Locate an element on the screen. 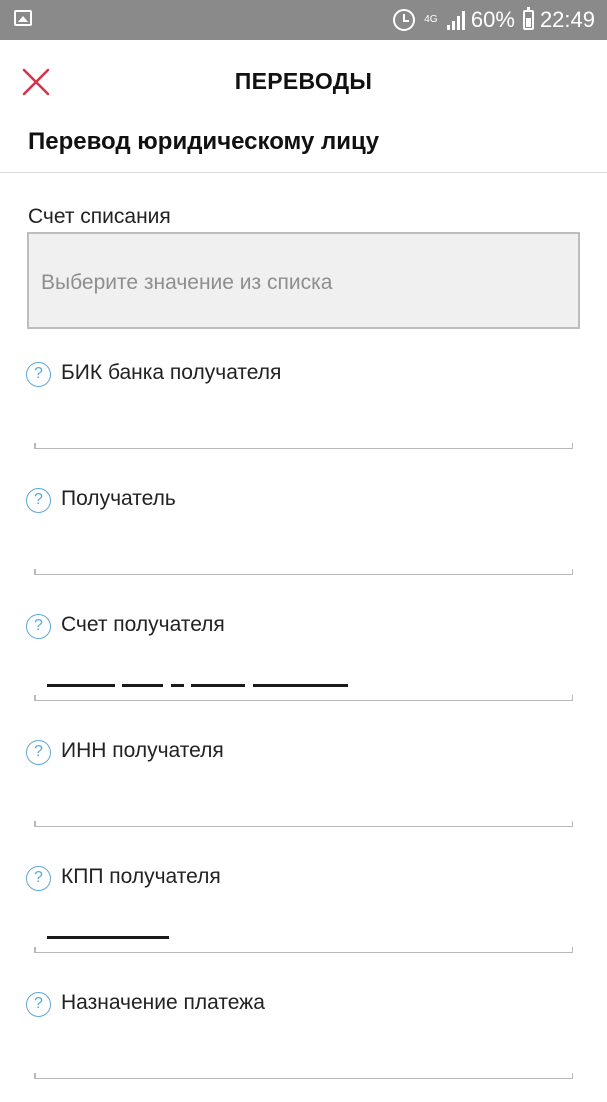 This screenshot has height=1102, width=607. bik-input is located at coordinates (303, 422).